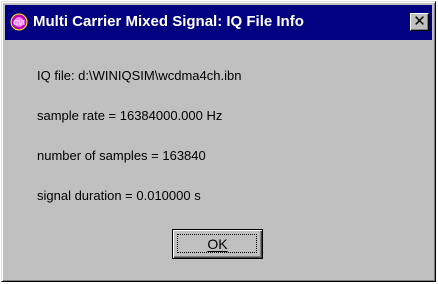 This screenshot has height=284, width=438. I want to click on close-icon: ✕, so click(419, 21).